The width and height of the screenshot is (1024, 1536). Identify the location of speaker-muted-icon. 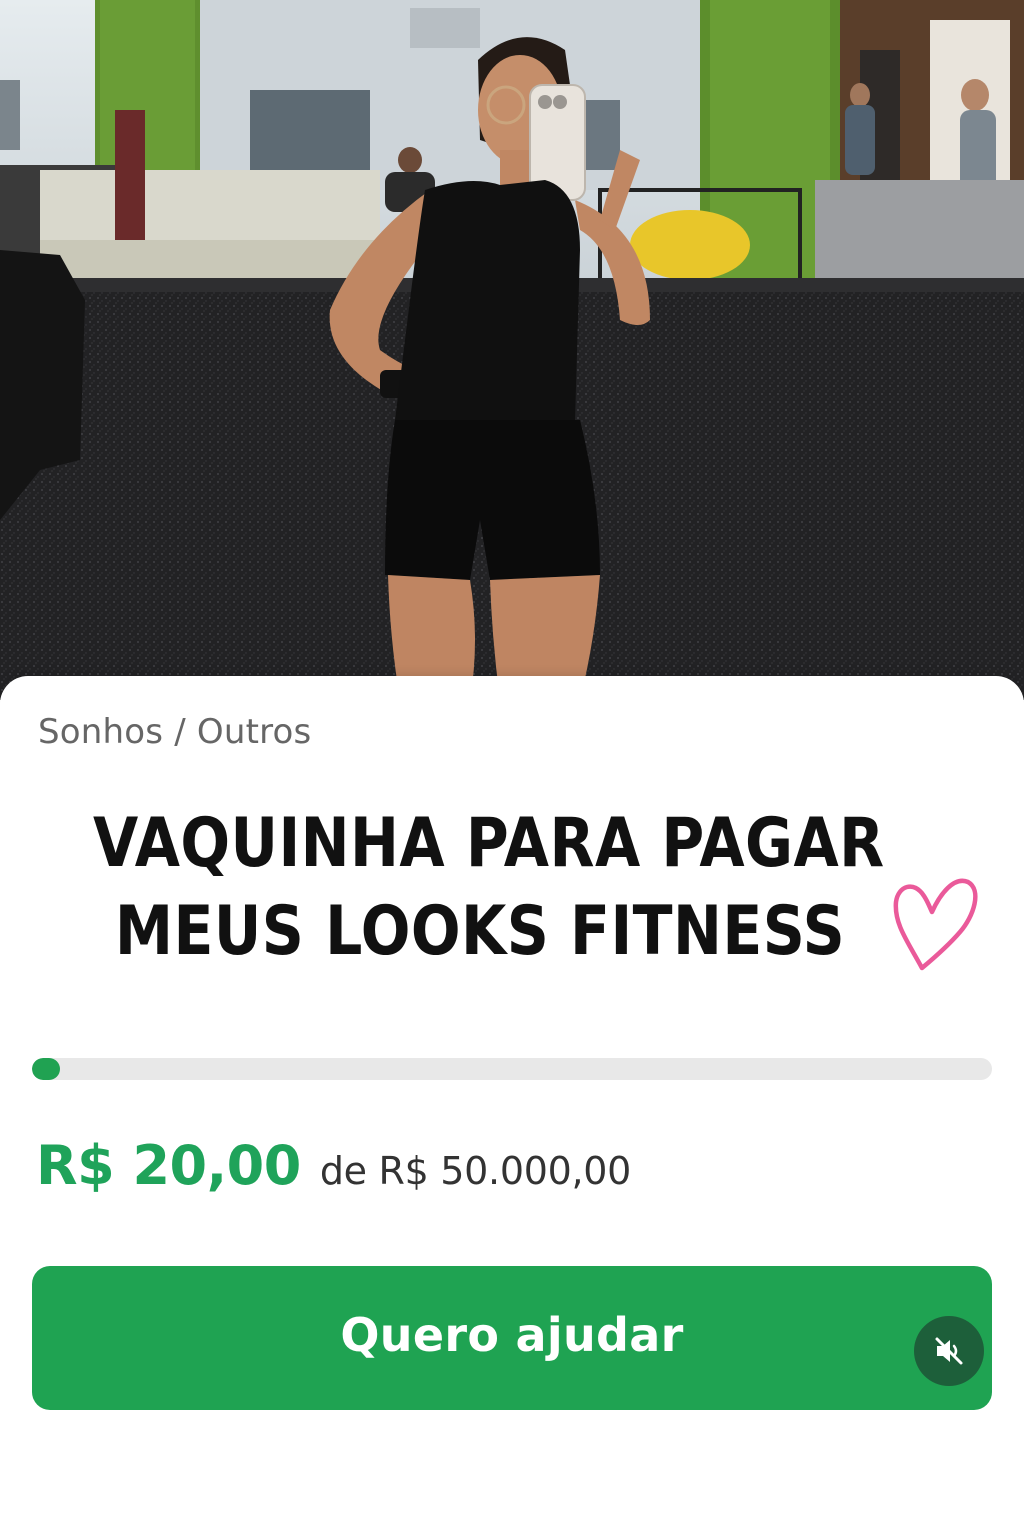
(949, 1351).